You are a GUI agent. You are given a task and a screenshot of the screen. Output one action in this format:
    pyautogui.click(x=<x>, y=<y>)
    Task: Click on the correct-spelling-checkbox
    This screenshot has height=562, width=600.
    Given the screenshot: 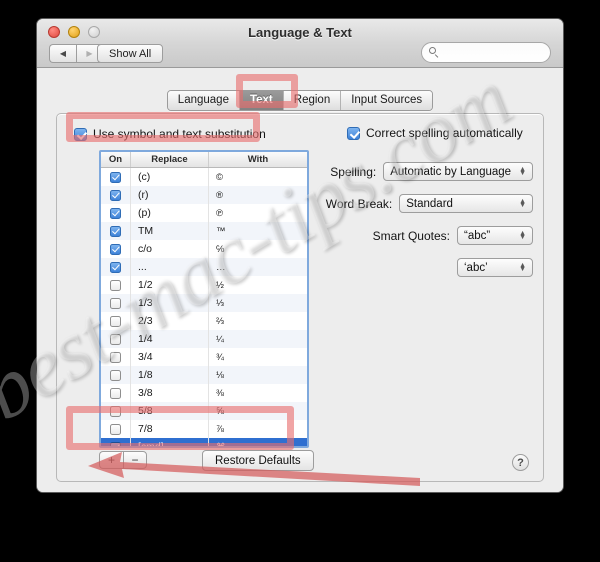 What is the action you would take?
    pyautogui.click(x=353, y=133)
    